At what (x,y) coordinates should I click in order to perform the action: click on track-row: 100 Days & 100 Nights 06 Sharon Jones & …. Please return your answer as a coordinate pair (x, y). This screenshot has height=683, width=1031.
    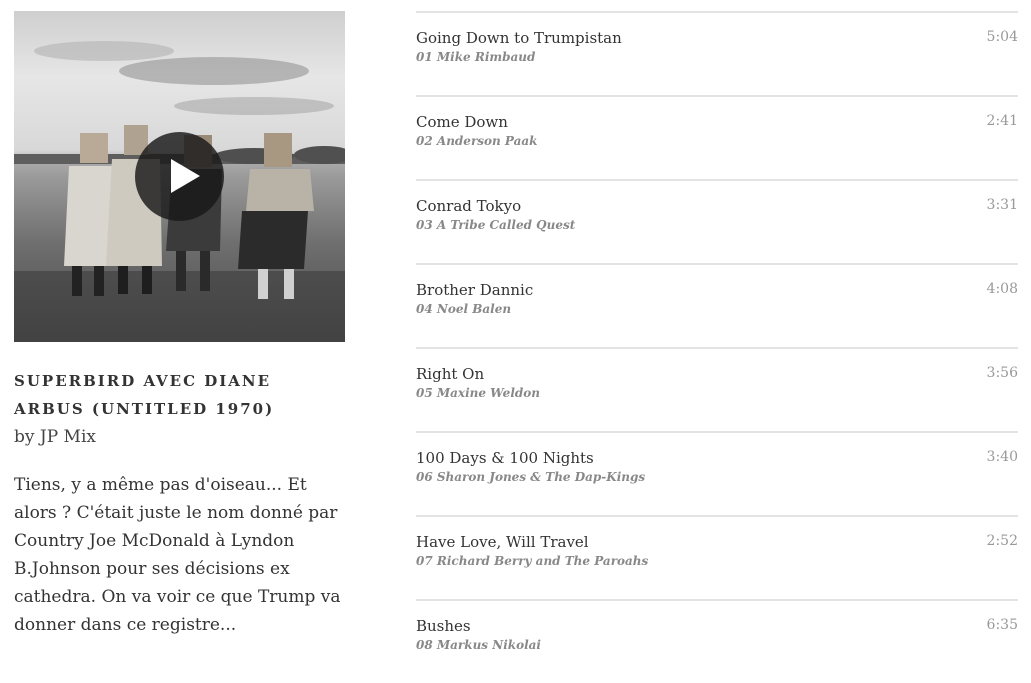
    Looking at the image, I should click on (717, 473).